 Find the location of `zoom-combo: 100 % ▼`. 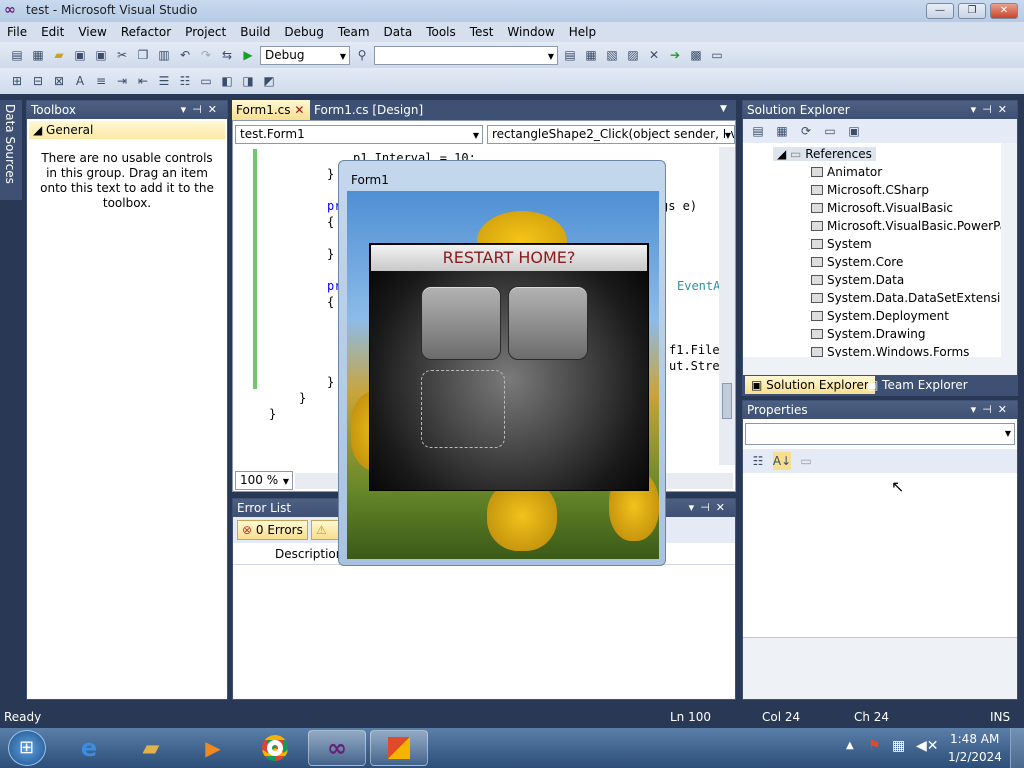

zoom-combo: 100 % ▼ is located at coordinates (264, 480).